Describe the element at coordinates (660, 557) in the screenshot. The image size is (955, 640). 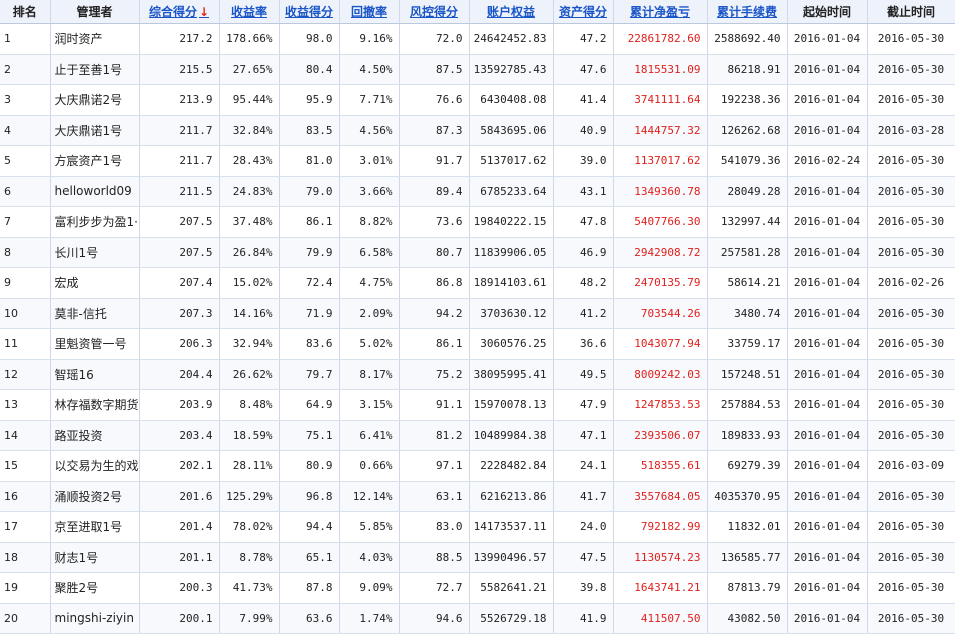
I see `col-net-pnl-cell: 1130574.23` at that location.